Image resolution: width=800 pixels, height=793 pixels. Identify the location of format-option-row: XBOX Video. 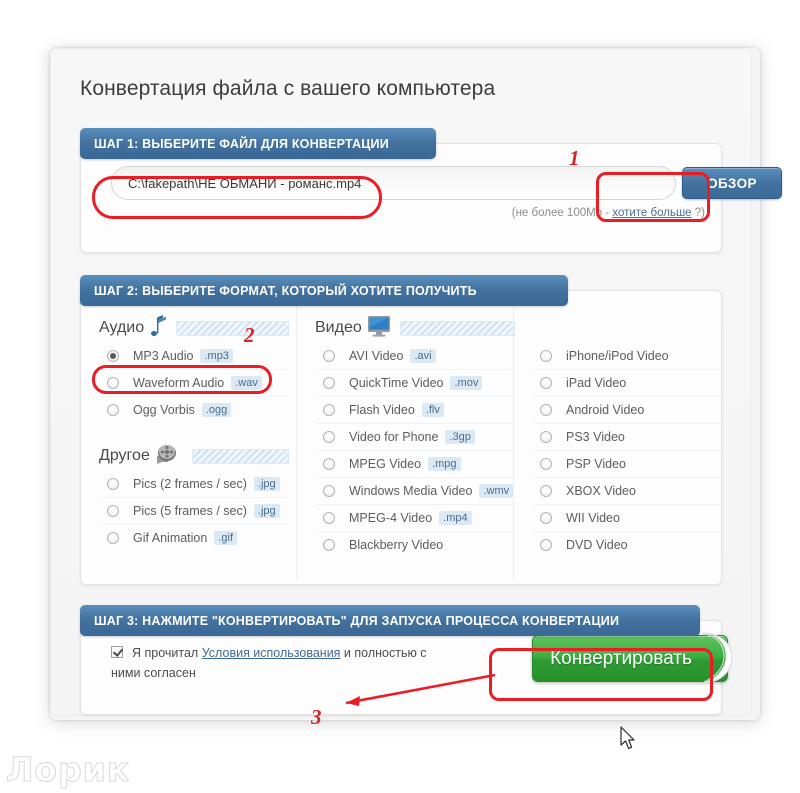
(627, 491).